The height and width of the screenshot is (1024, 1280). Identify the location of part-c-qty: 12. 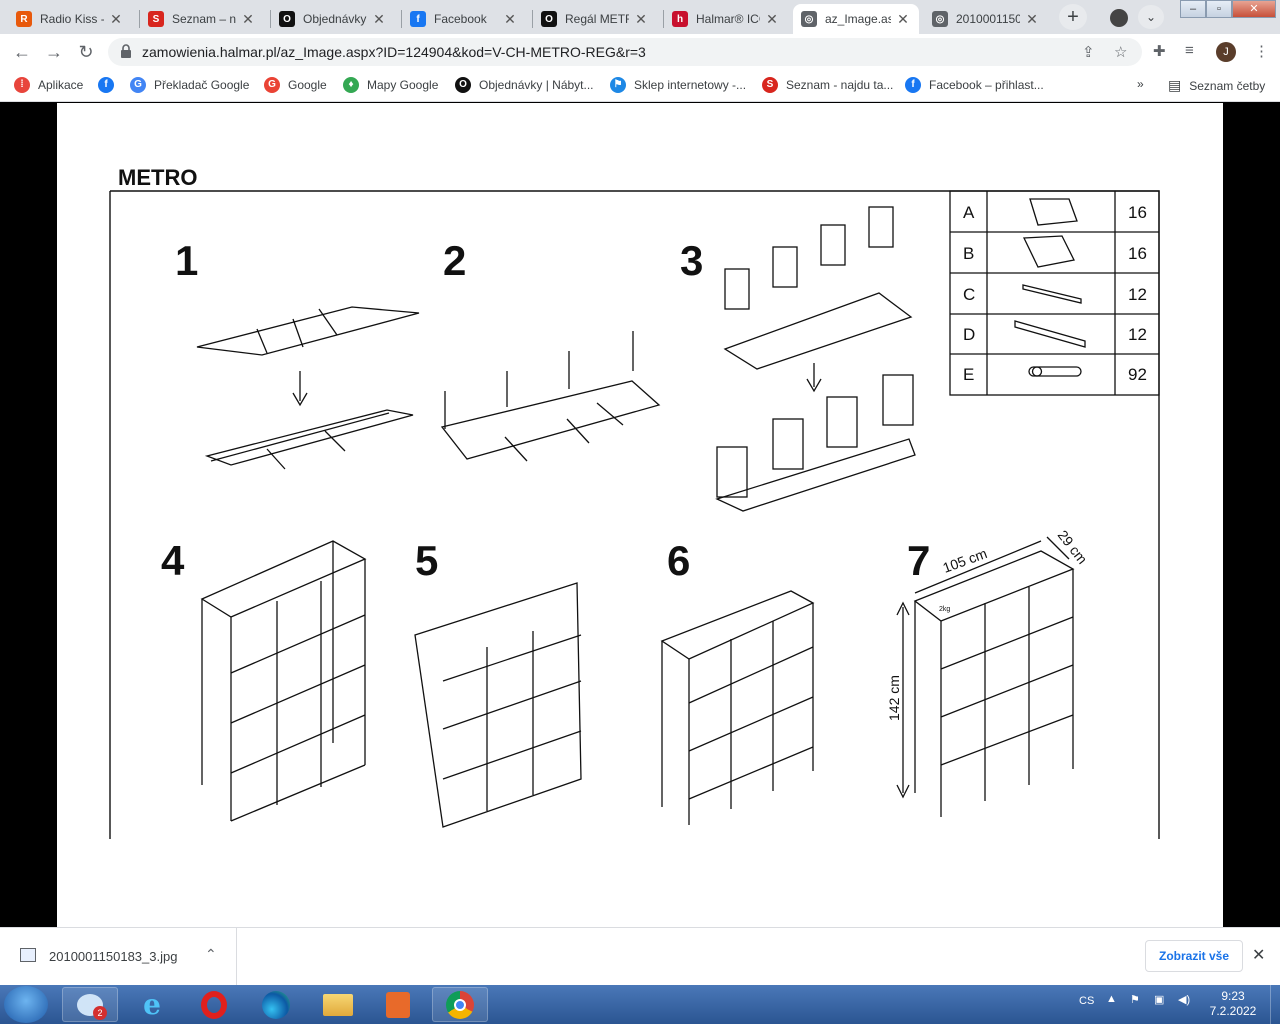
(1137, 294).